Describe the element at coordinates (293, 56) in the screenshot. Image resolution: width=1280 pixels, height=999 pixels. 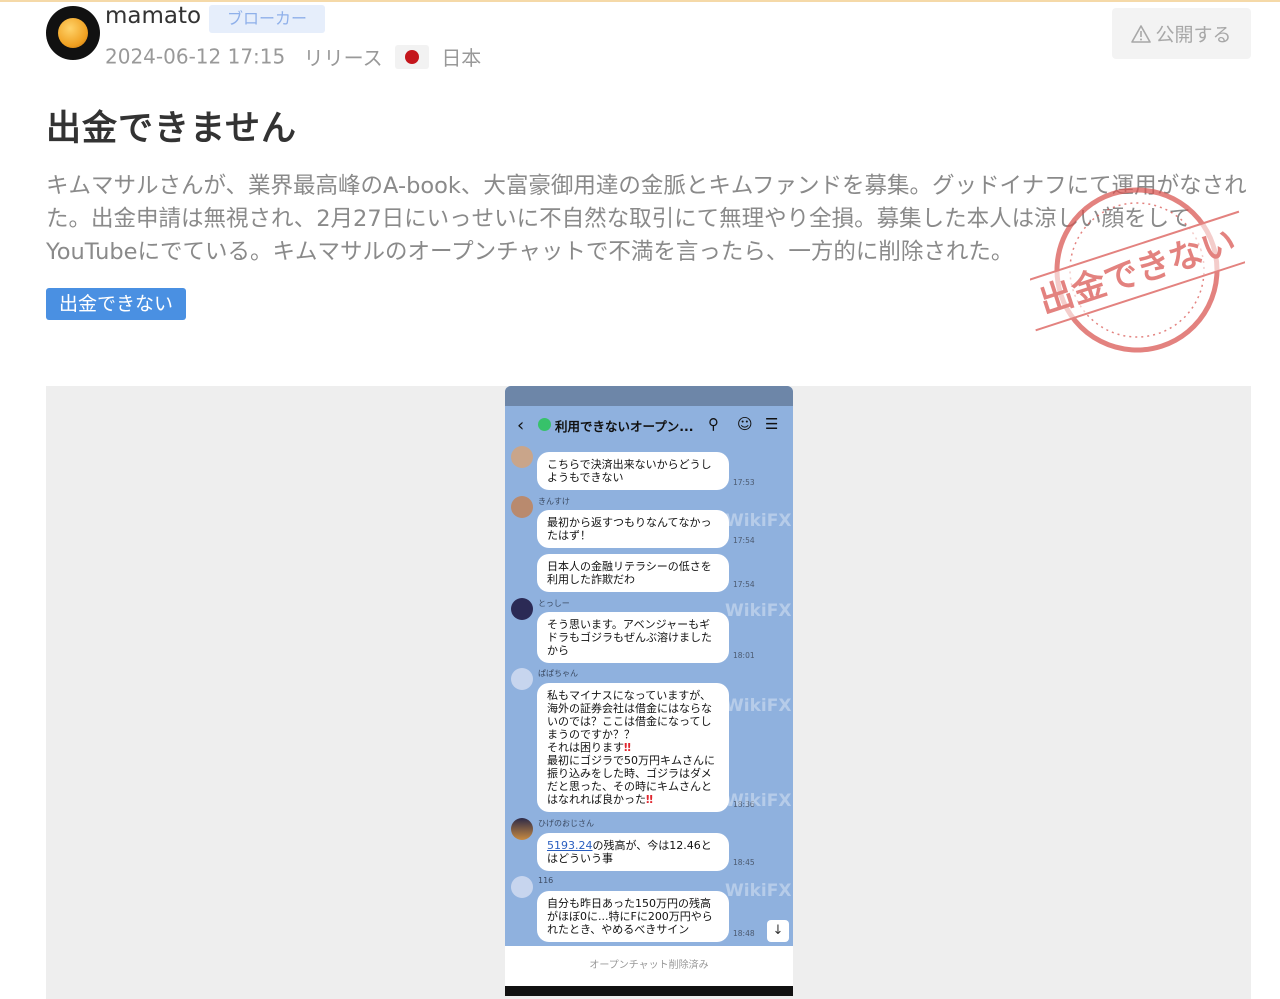
I see `post-meta: 2024-06-12 17:15 リリース 日本` at that location.